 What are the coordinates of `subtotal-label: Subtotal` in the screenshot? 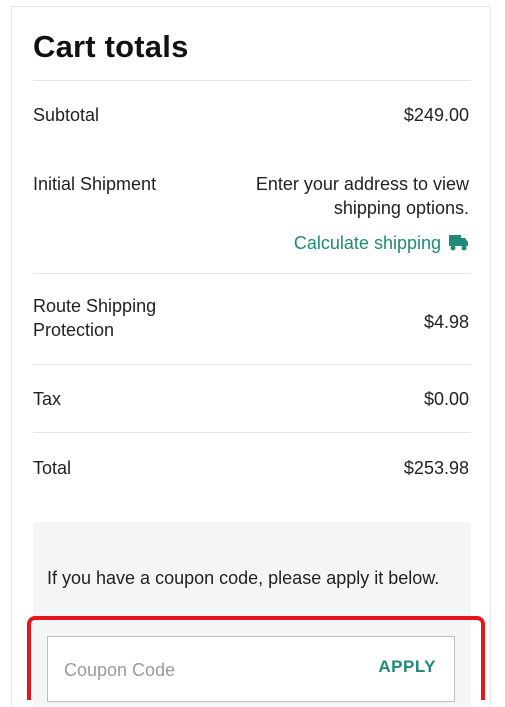 It's located at (66, 115).